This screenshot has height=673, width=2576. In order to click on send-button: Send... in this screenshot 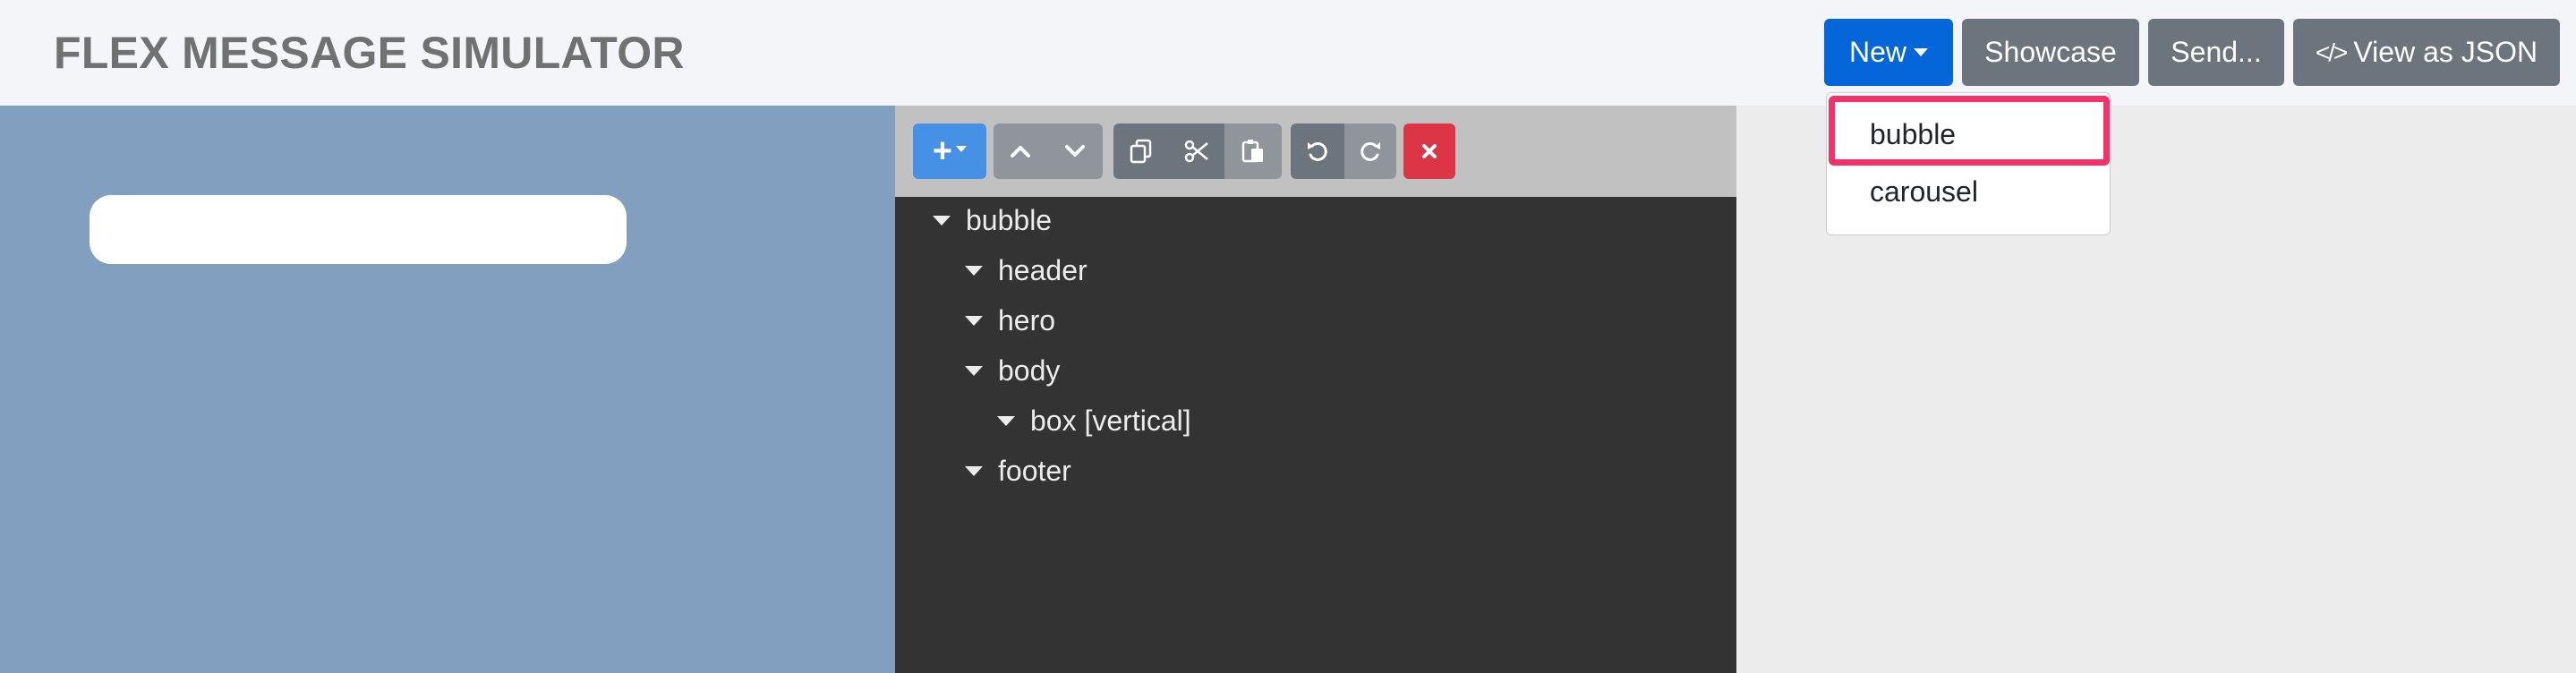, I will do `click(2216, 53)`.